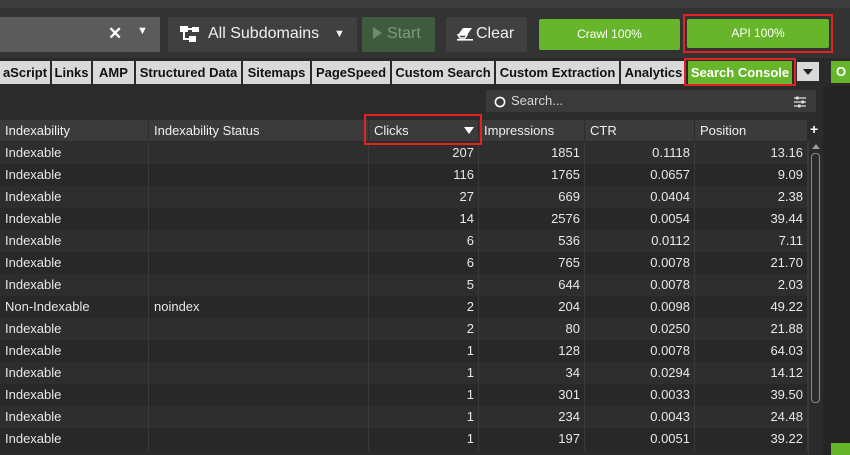  What do you see at coordinates (259, 130) in the screenshot?
I see `column-header-indexability-status: Indexability Status` at bounding box center [259, 130].